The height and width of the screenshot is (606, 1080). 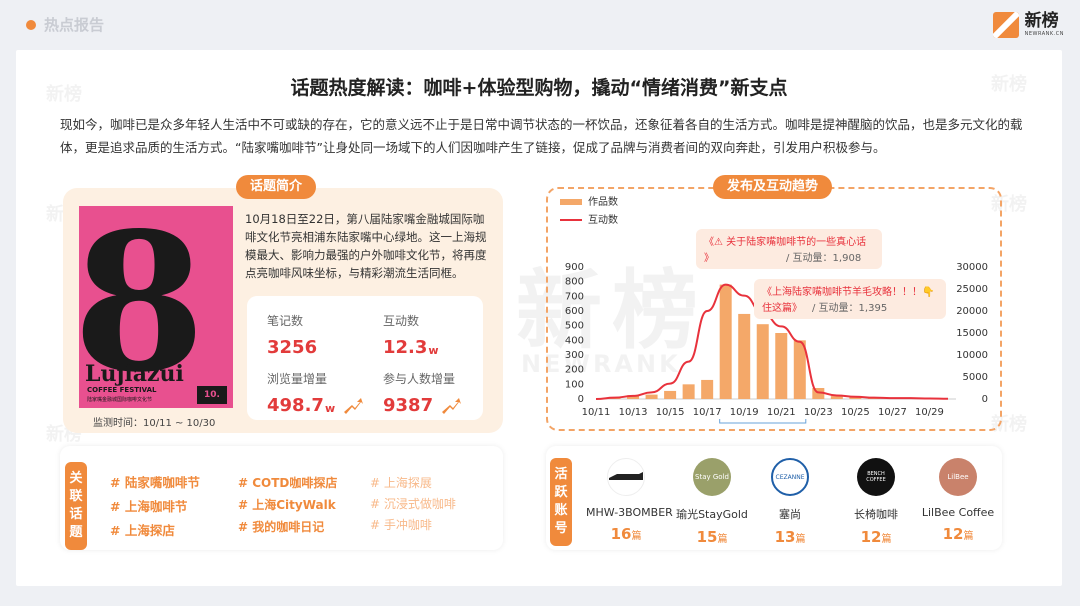 I want to click on x-tick-label: 10/17, so click(x=707, y=412).